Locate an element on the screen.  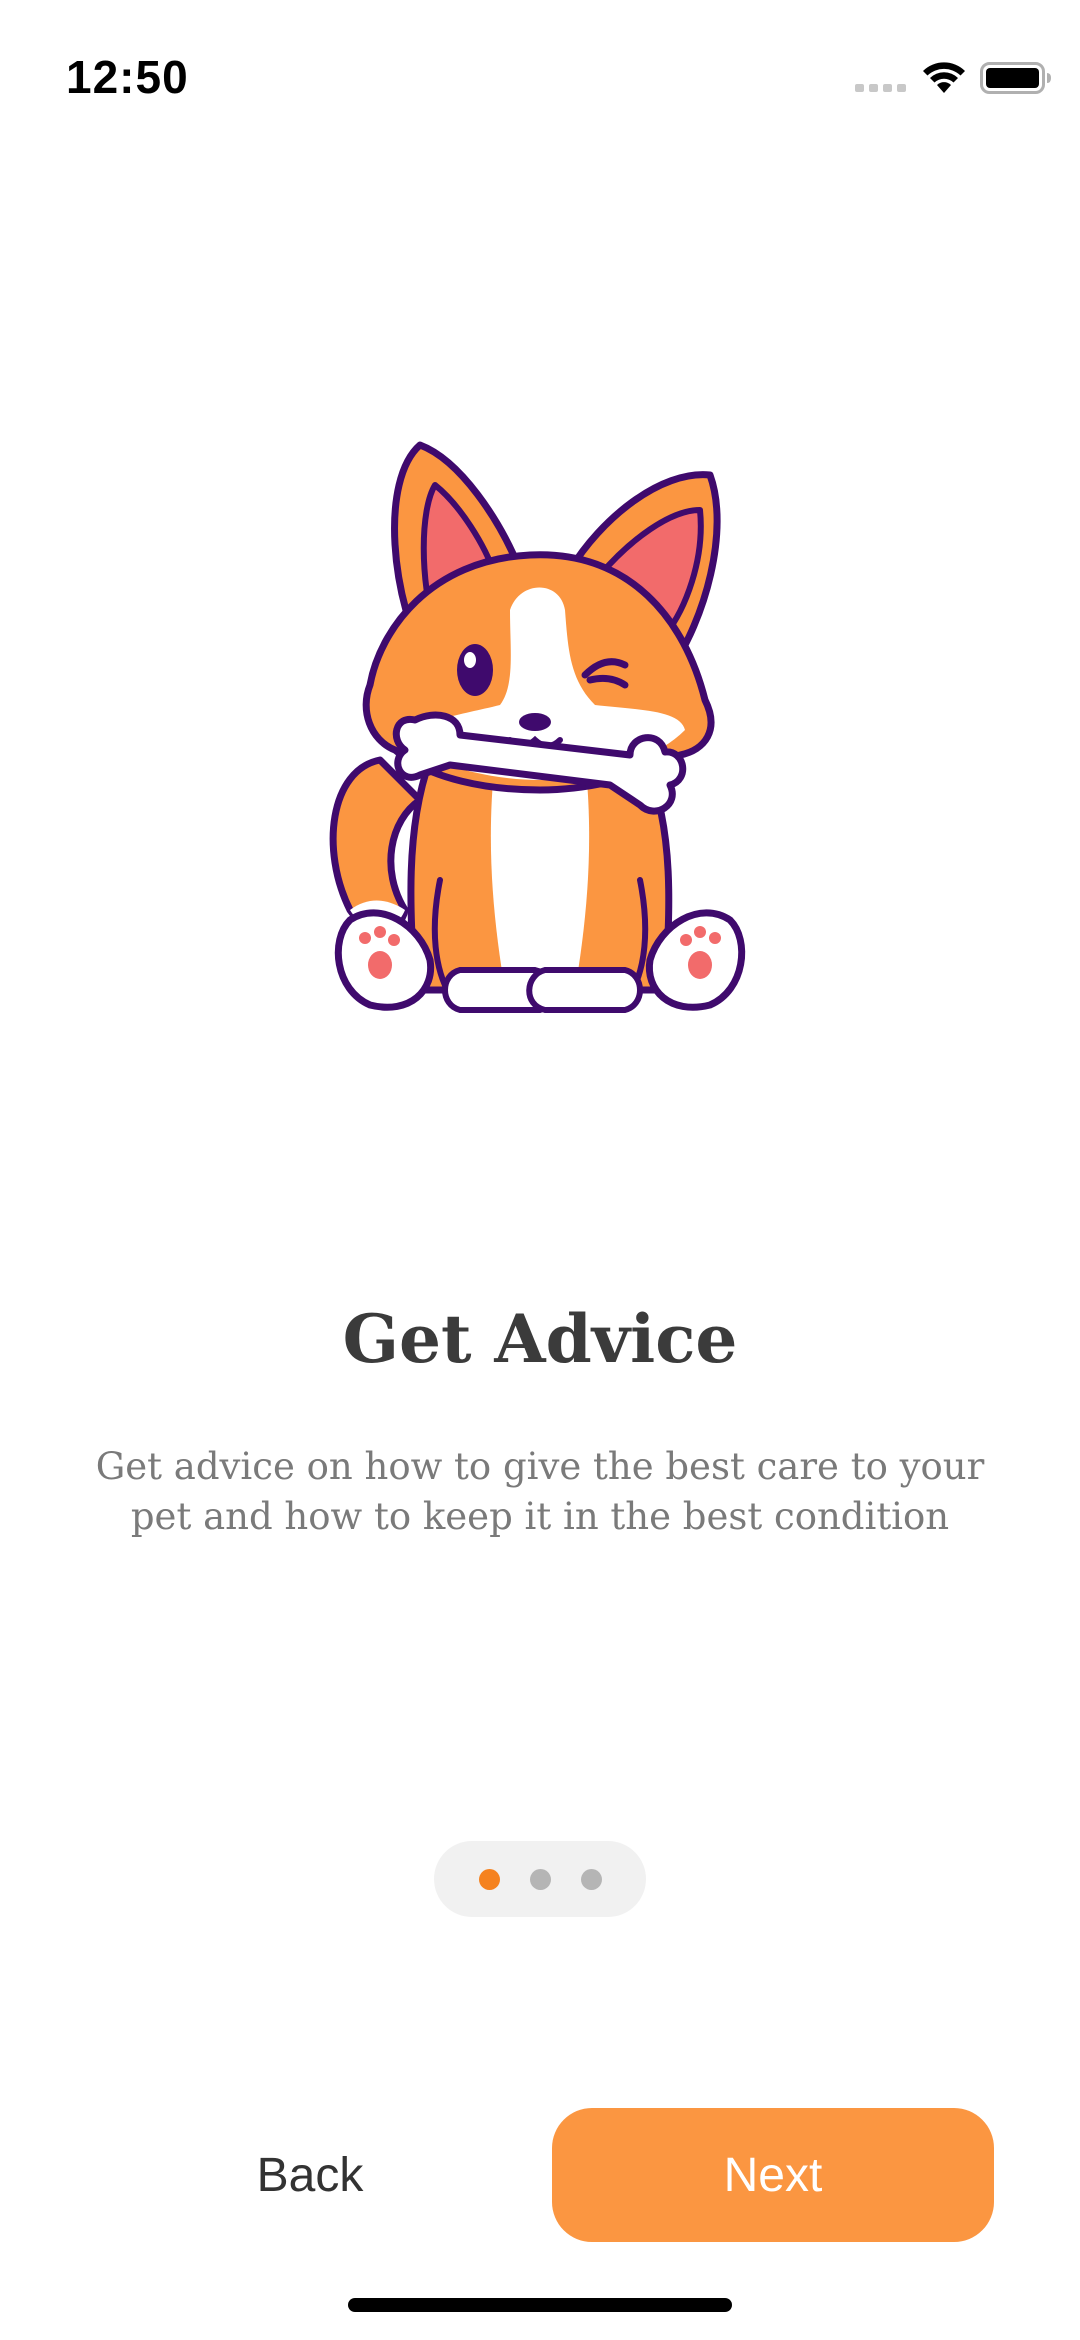
wifi-icon is located at coordinates (944, 77).